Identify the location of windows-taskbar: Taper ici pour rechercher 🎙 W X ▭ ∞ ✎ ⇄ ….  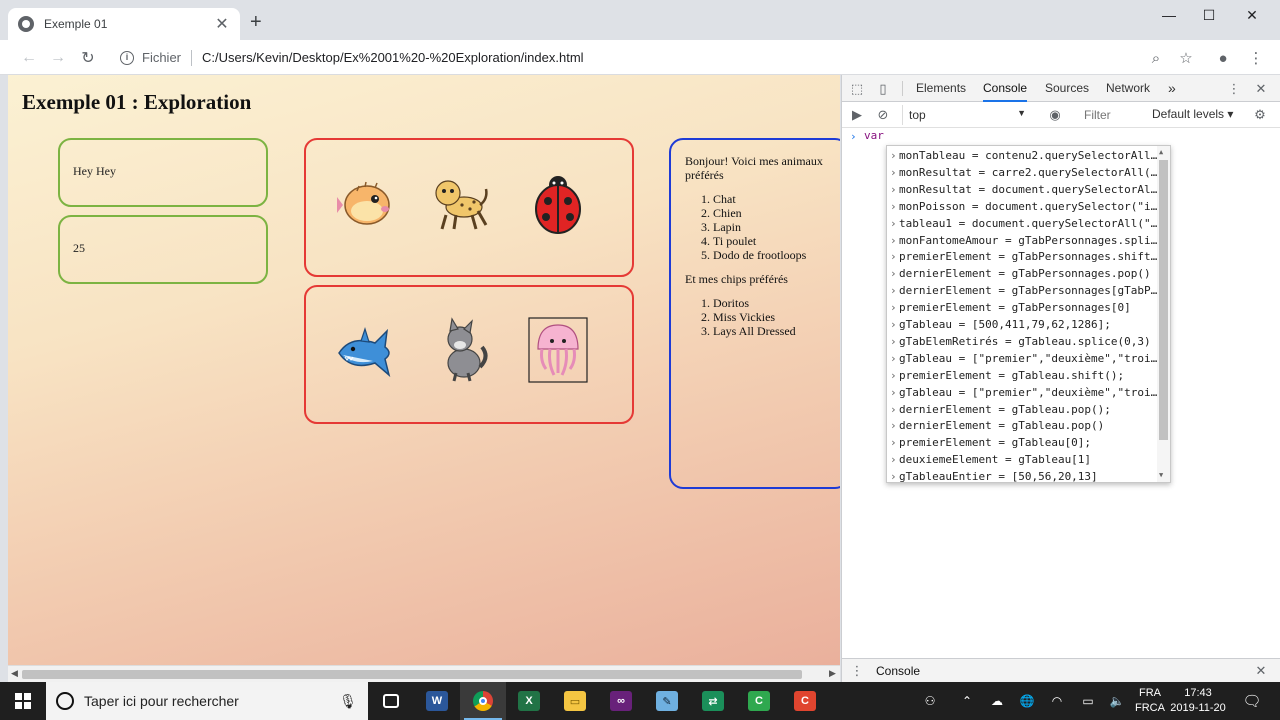
(640, 701).